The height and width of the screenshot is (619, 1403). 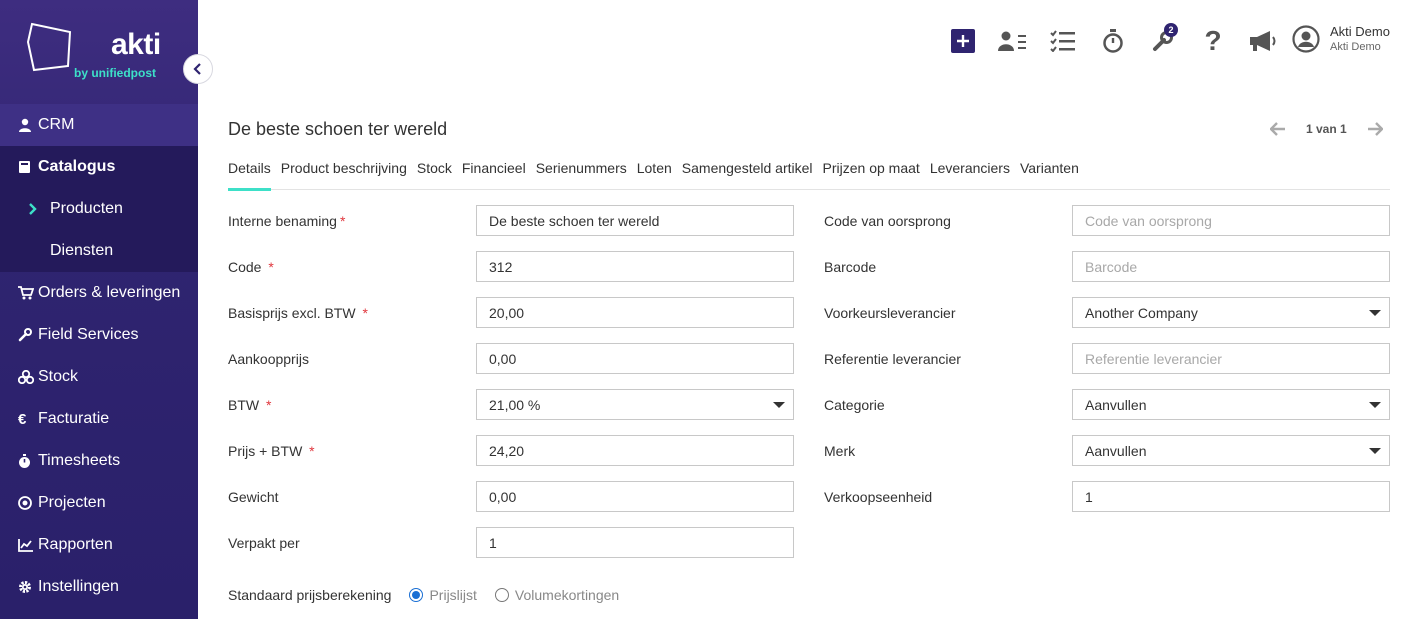 I want to click on sidebar-item-timesheets: Timesheets, so click(x=99, y=461).